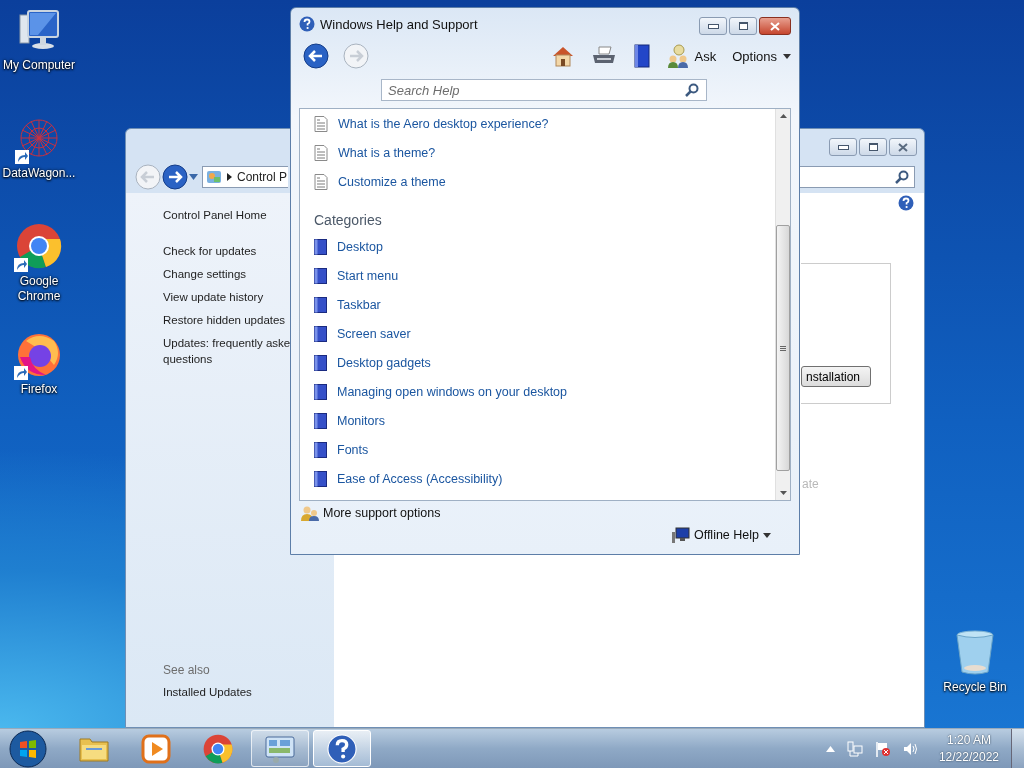 This screenshot has width=1024, height=768. I want to click on sidebar-link: Restore hidden updates, so click(224, 320).